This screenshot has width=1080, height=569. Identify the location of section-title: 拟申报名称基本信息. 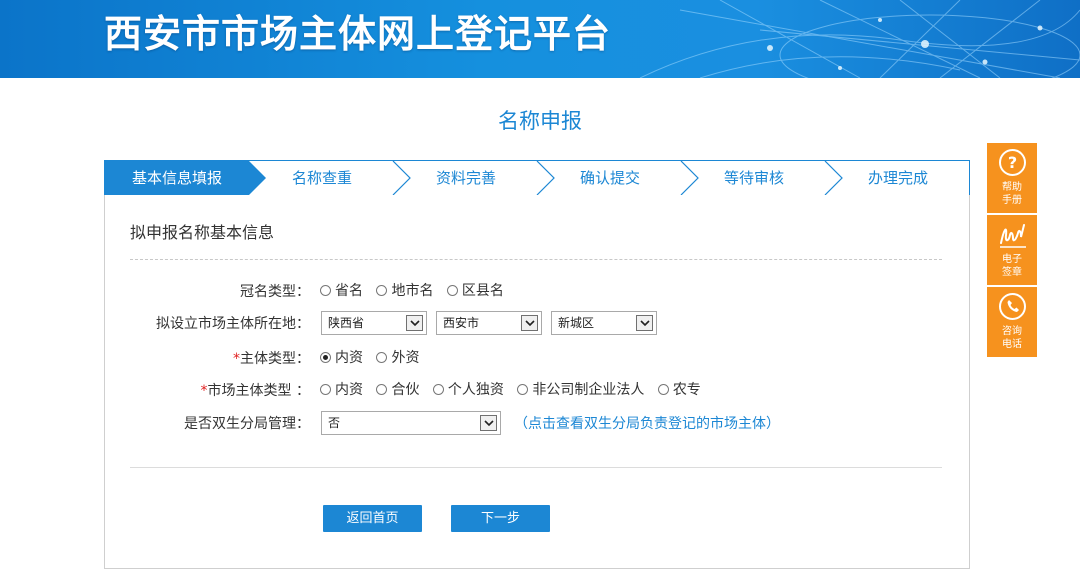
(202, 232).